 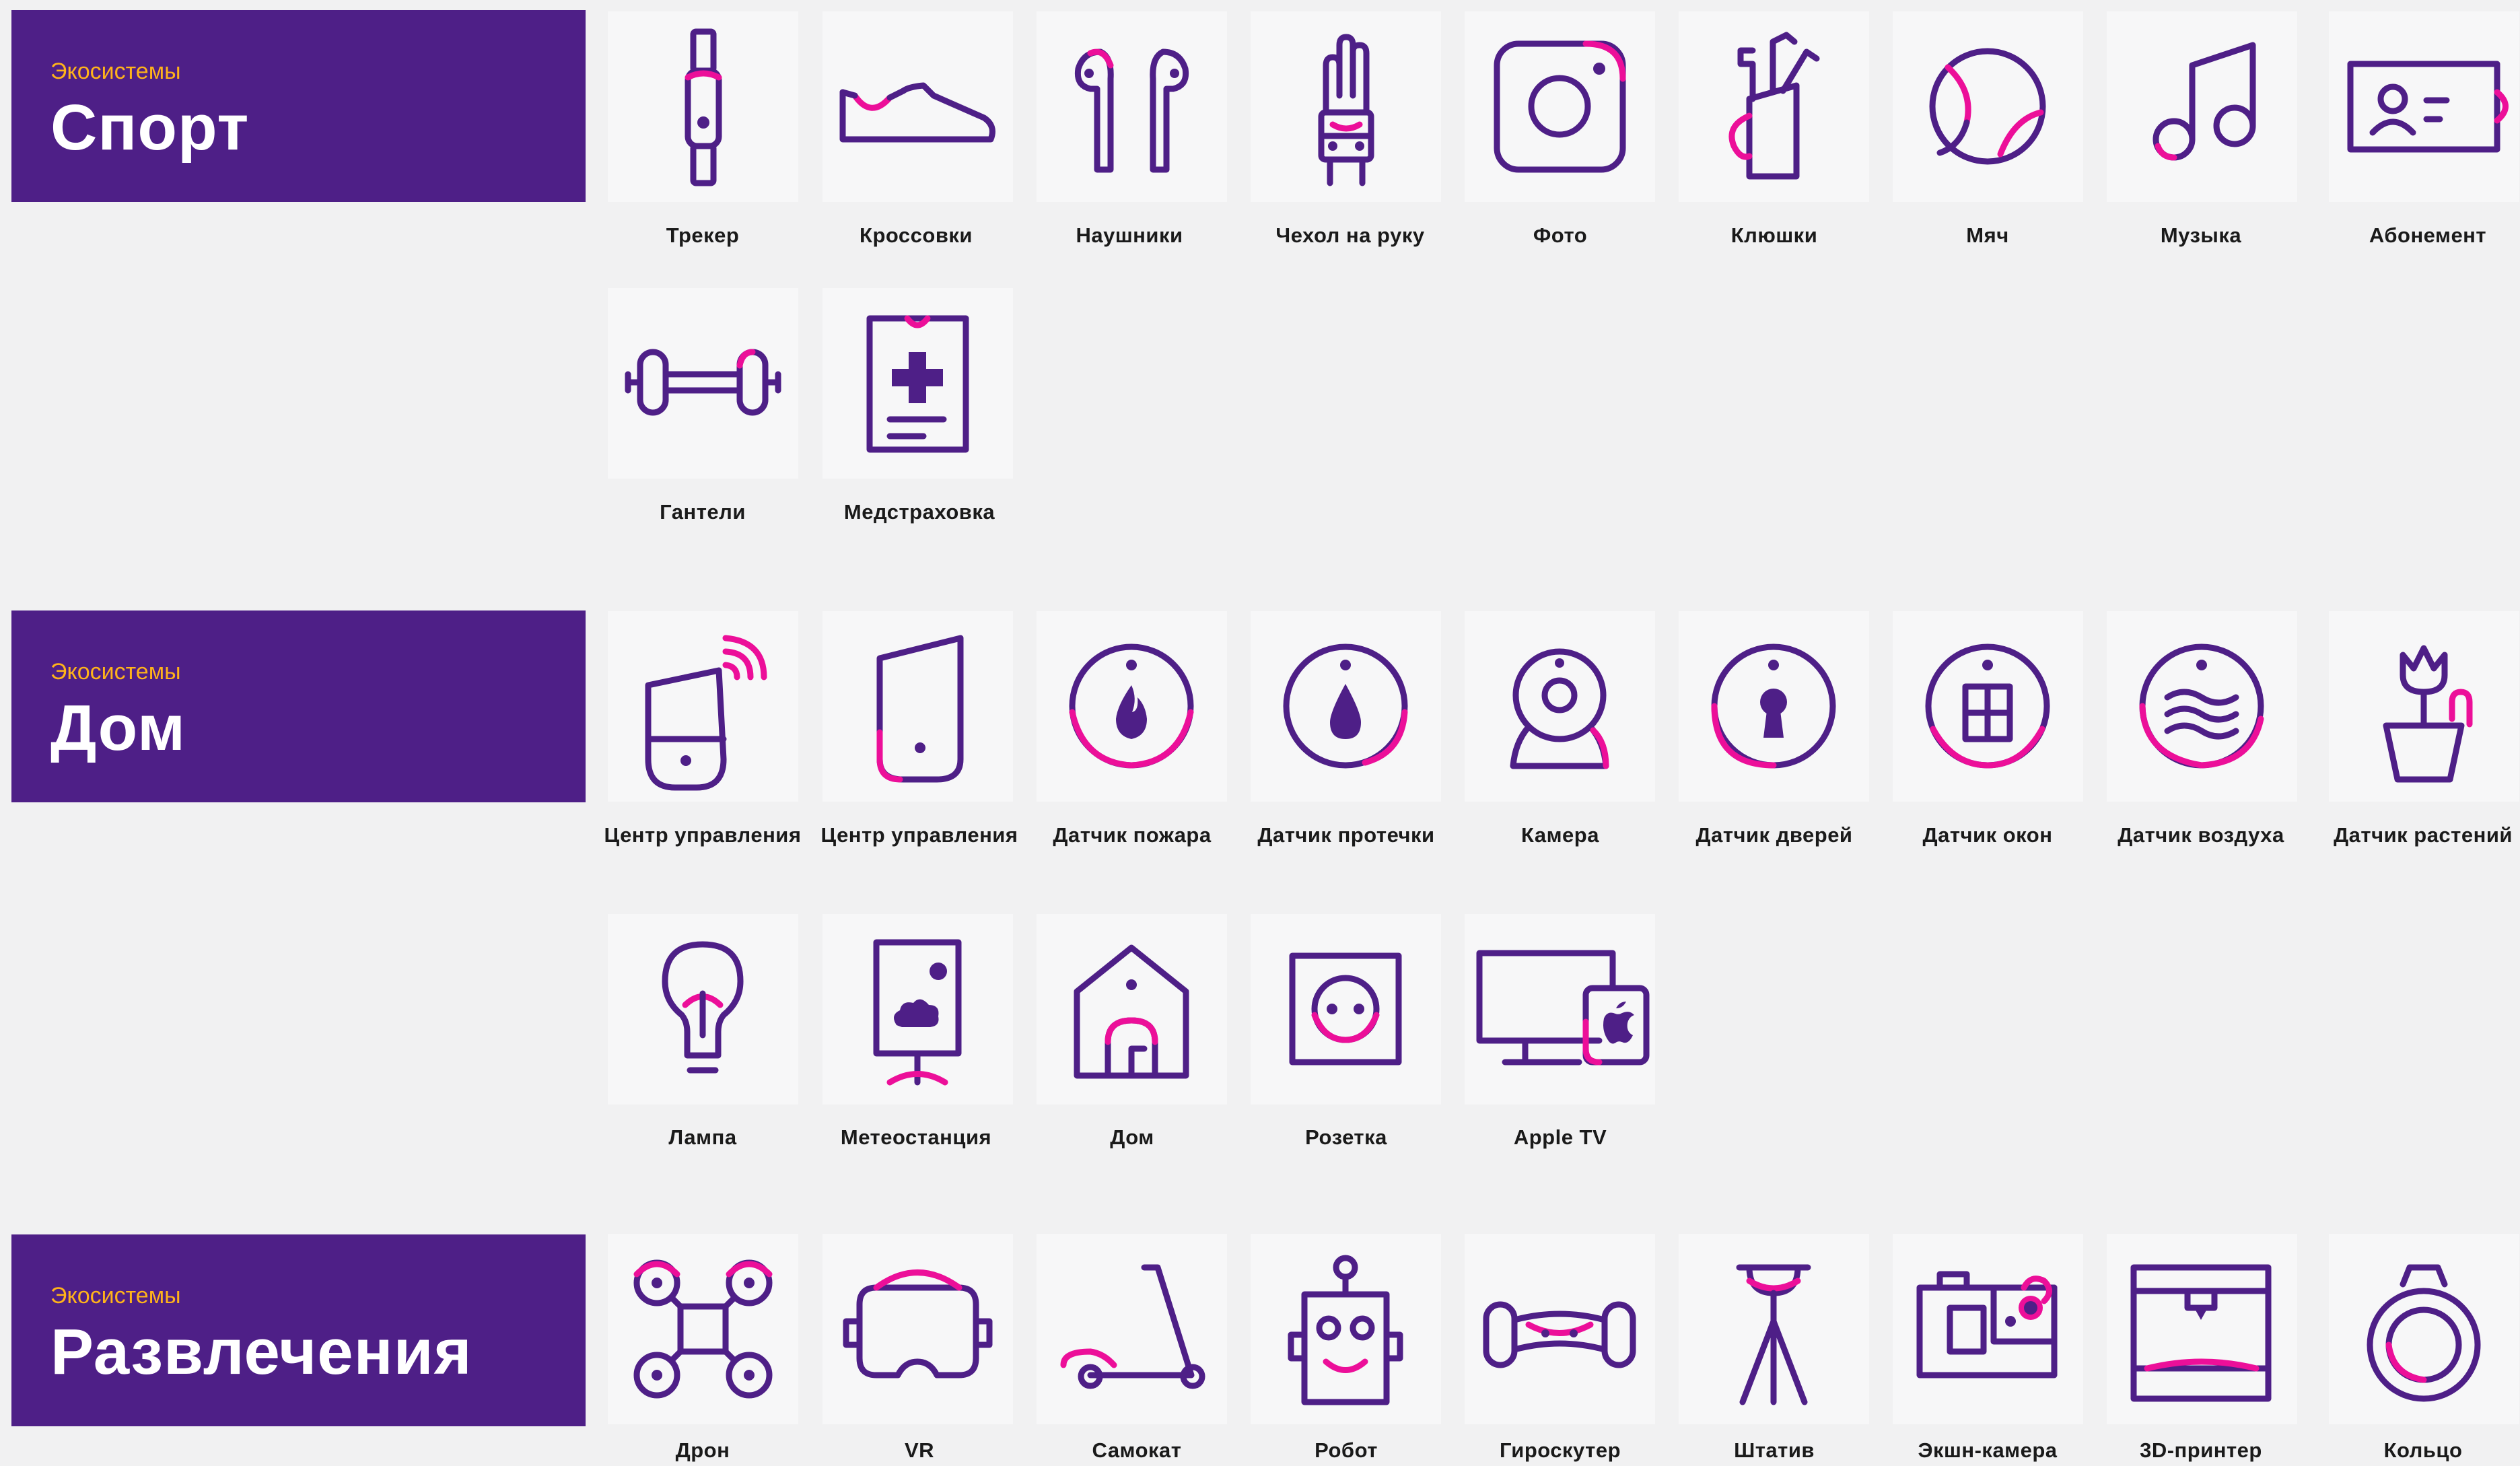 What do you see at coordinates (1988, 235) in the screenshot?
I see `item-label: Мяч` at bounding box center [1988, 235].